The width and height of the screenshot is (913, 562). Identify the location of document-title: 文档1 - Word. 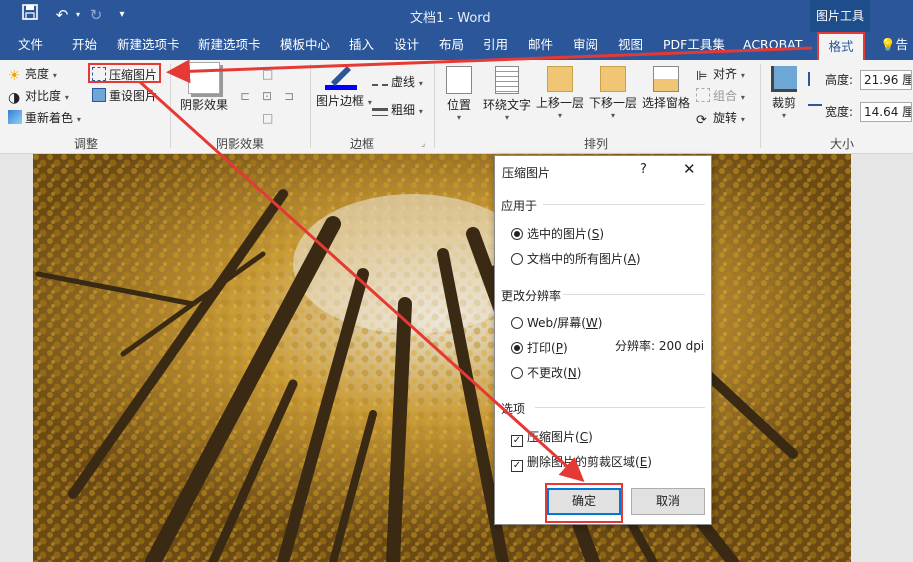
(450, 18).